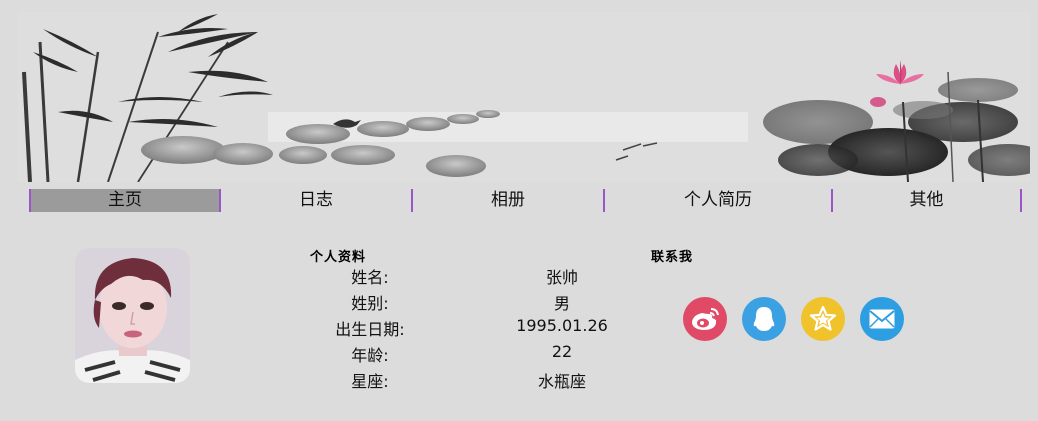  I want to click on favorite-star-icon, so click(823, 318).